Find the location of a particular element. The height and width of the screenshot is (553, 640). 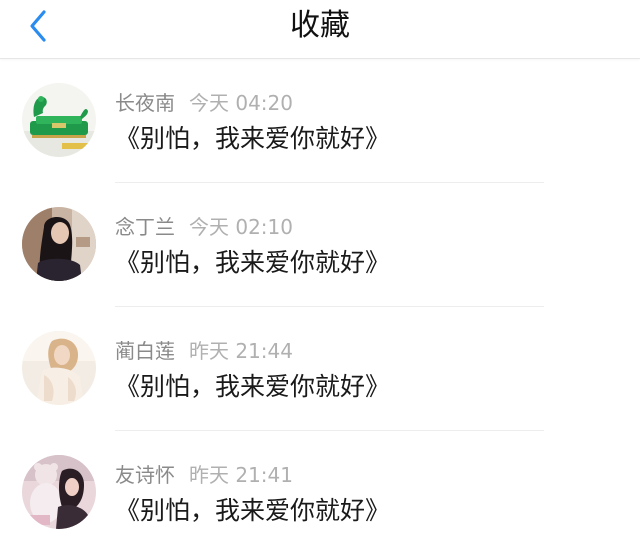

item-meta: 念丁兰 今天 02:10 is located at coordinates (204, 227).